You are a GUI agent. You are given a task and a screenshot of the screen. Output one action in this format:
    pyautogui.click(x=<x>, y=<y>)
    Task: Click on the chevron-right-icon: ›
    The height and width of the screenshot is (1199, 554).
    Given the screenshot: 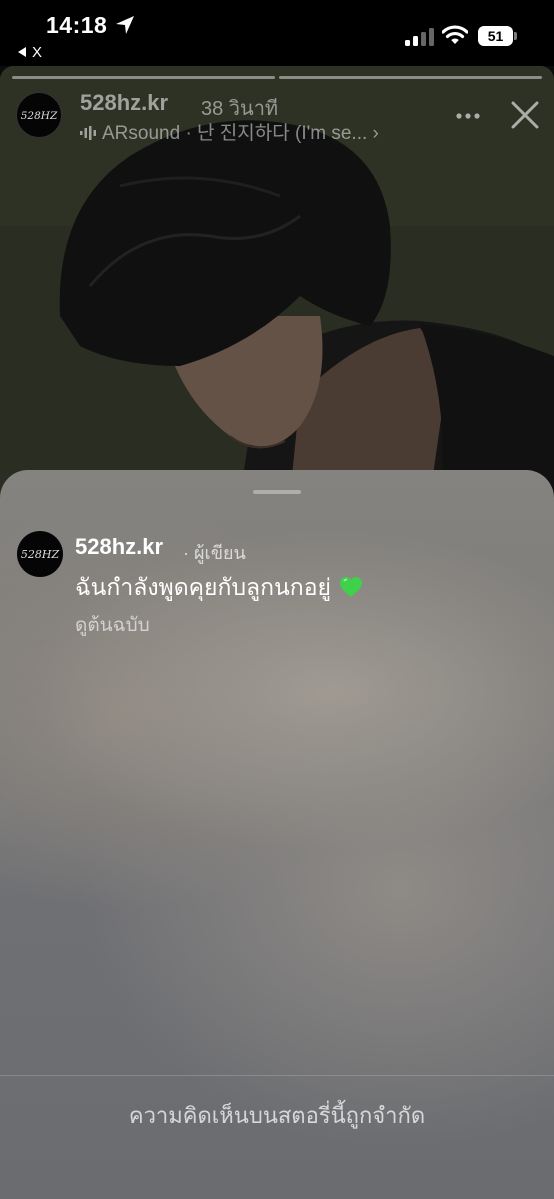 What is the action you would take?
    pyautogui.click(x=375, y=133)
    